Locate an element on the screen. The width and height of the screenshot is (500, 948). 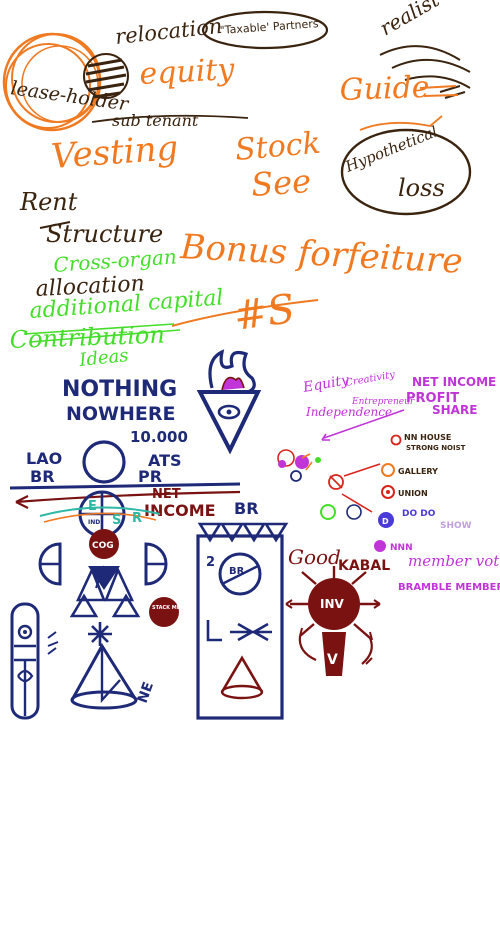
bonus-label: Bonus forfeiture is located at coordinates (321, 254).